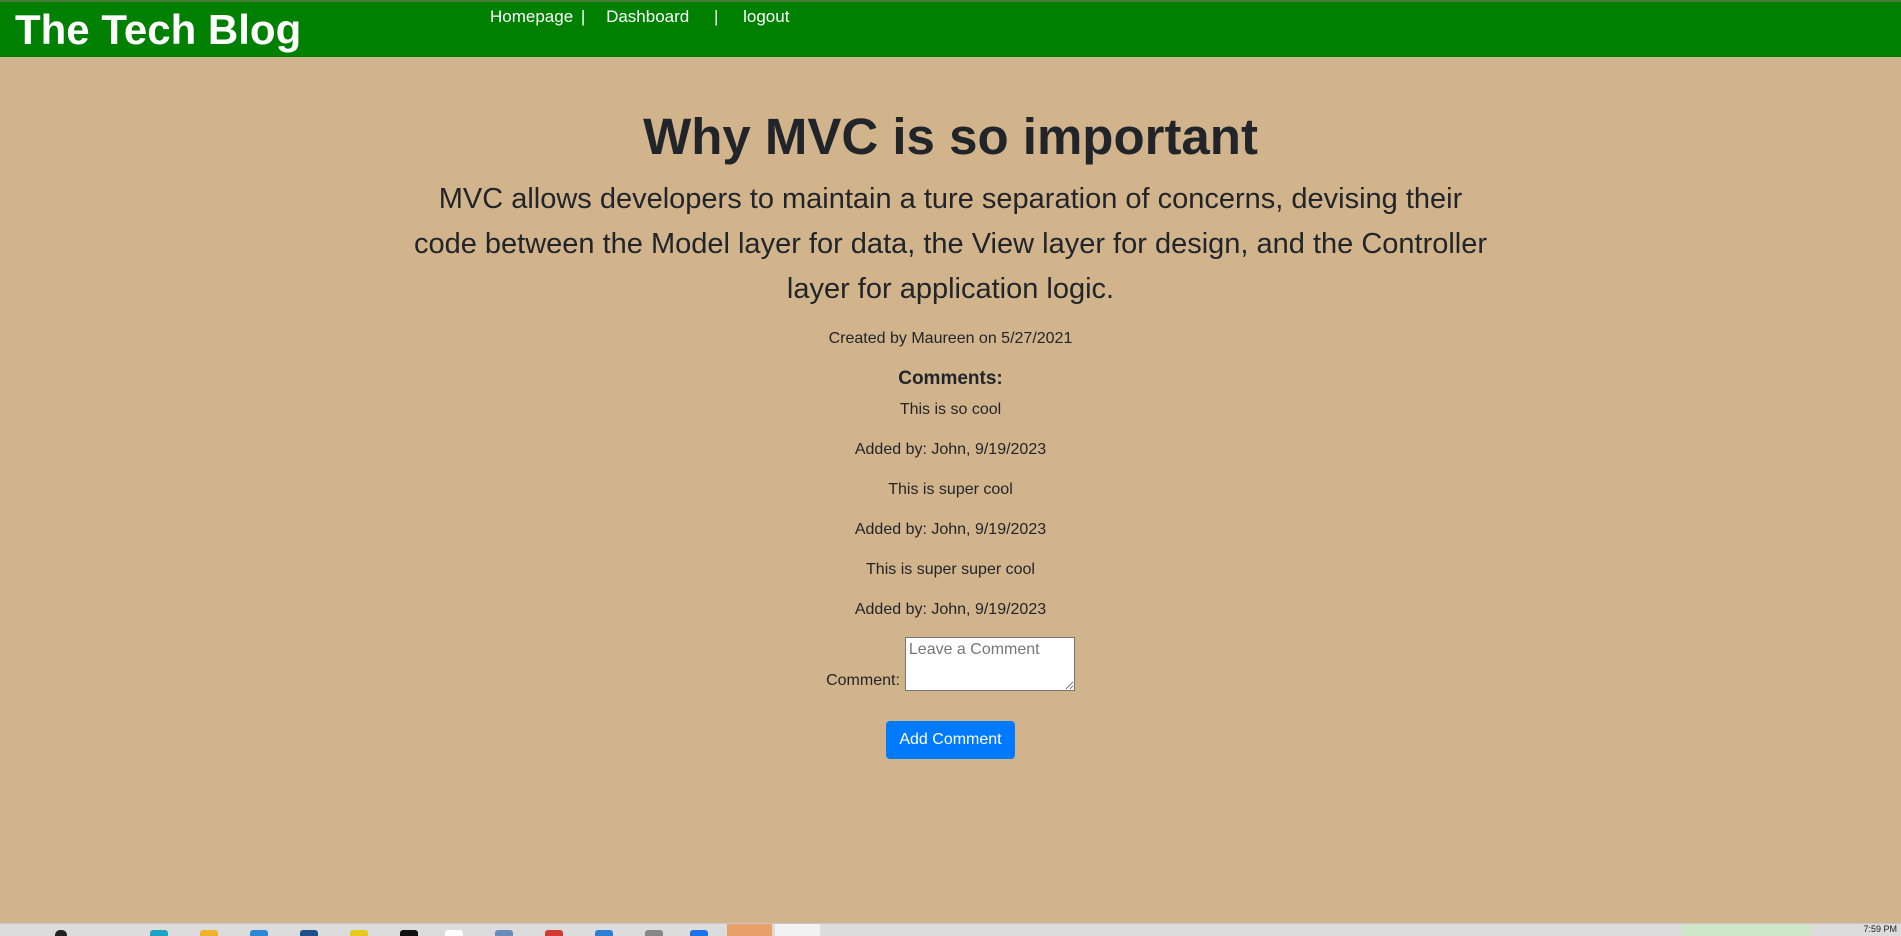  Describe the element at coordinates (158, 30) in the screenshot. I see `site-brand: The Tech Blog` at that location.